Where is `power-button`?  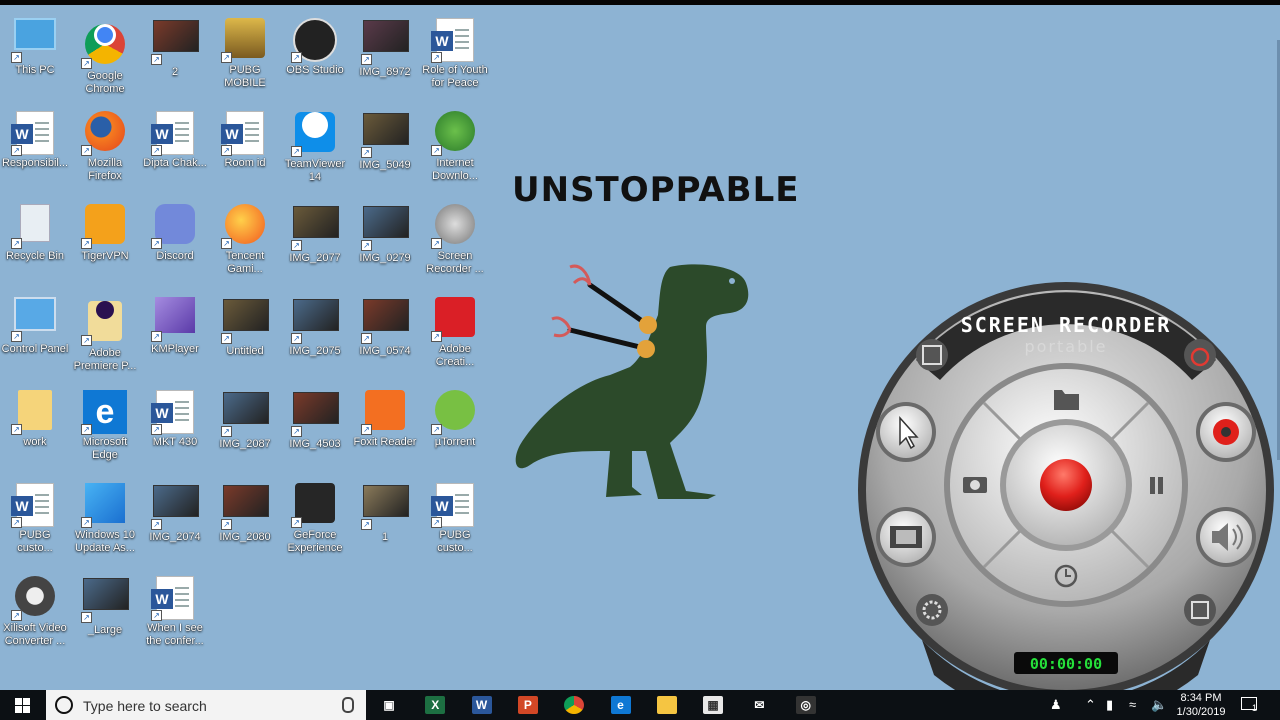 power-button is located at coordinates (1200, 355).